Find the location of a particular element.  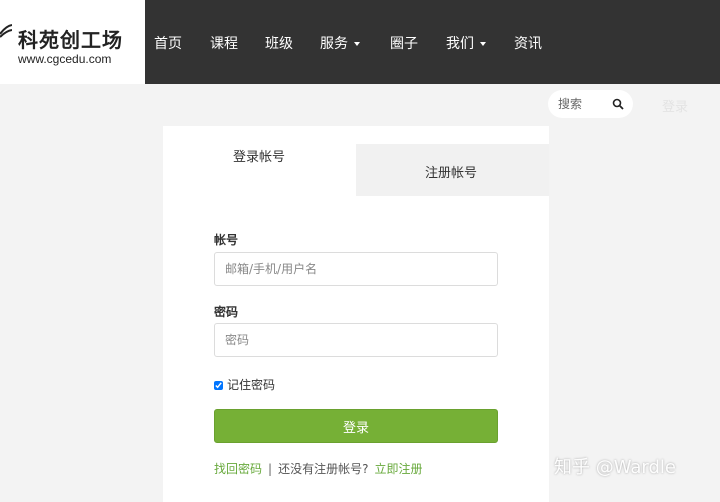

tab-label: 注册帐号 is located at coordinates (451, 173).